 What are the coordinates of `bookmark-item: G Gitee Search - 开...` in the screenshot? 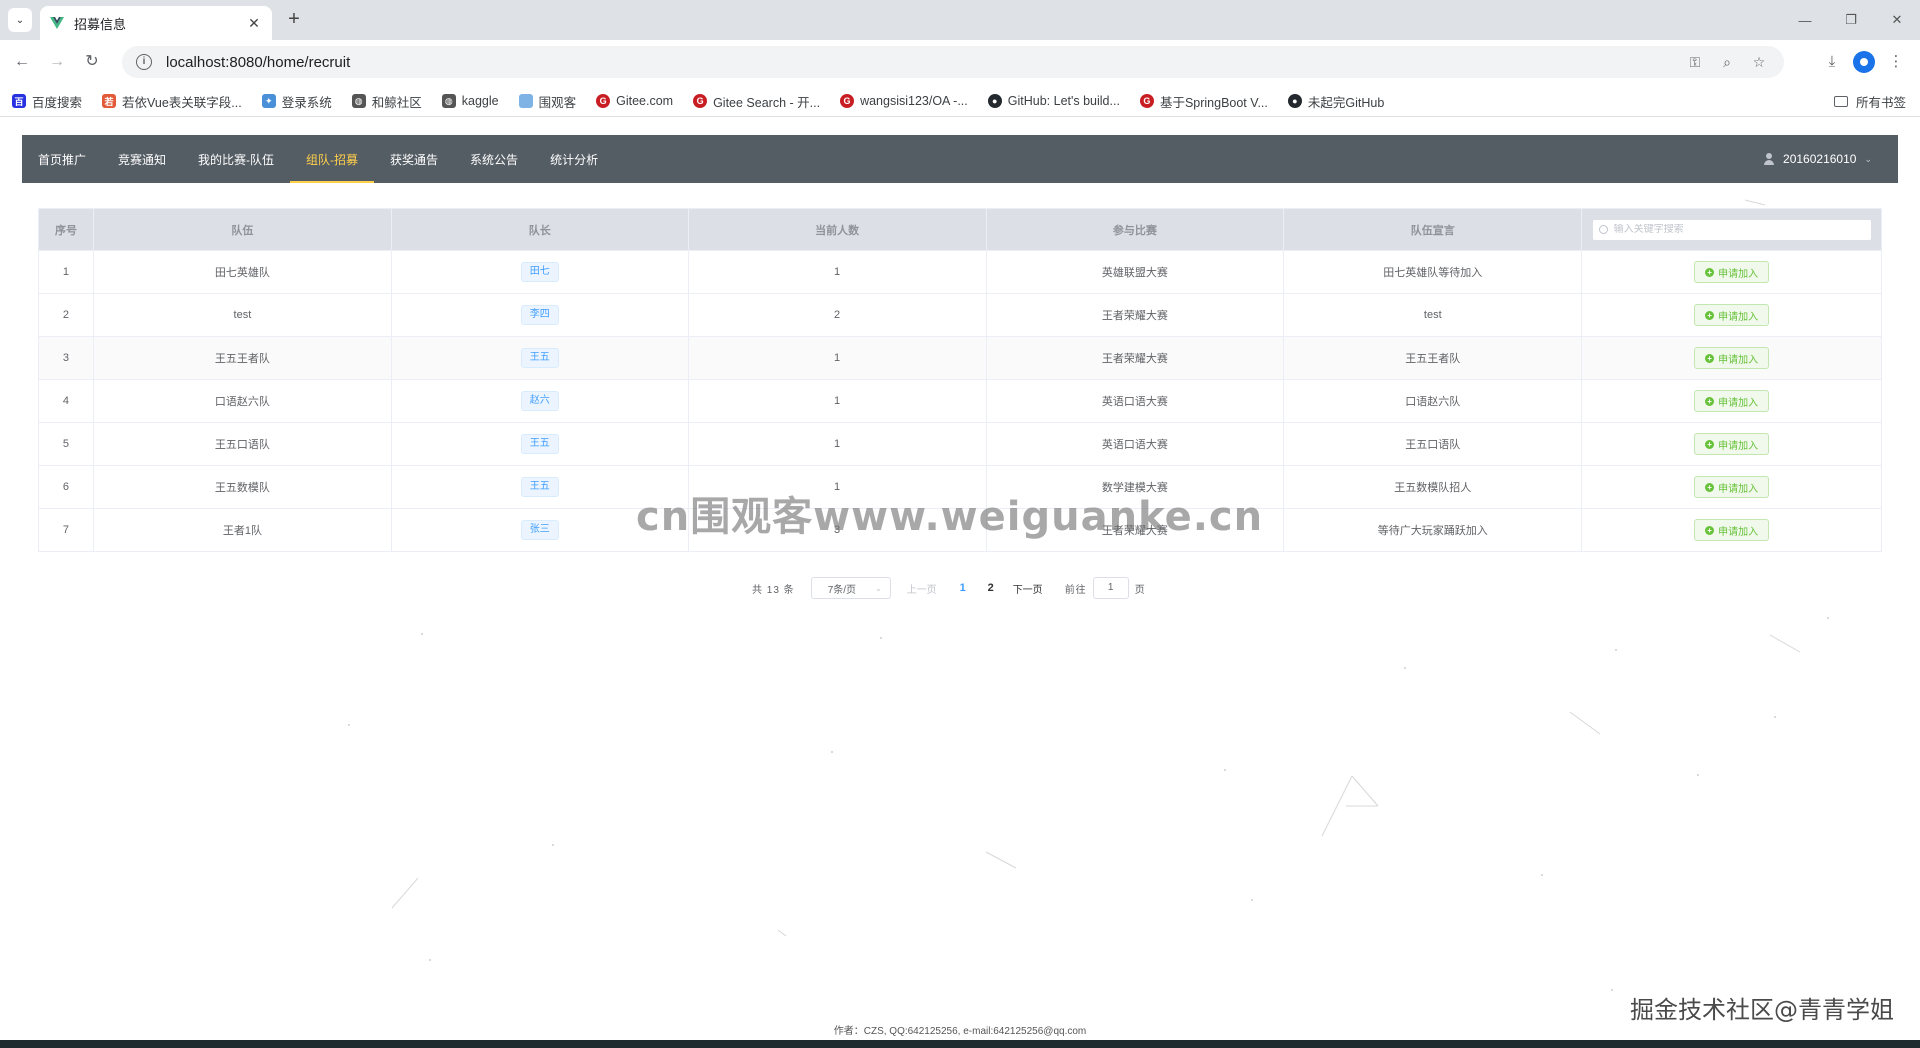 It's located at (756, 101).